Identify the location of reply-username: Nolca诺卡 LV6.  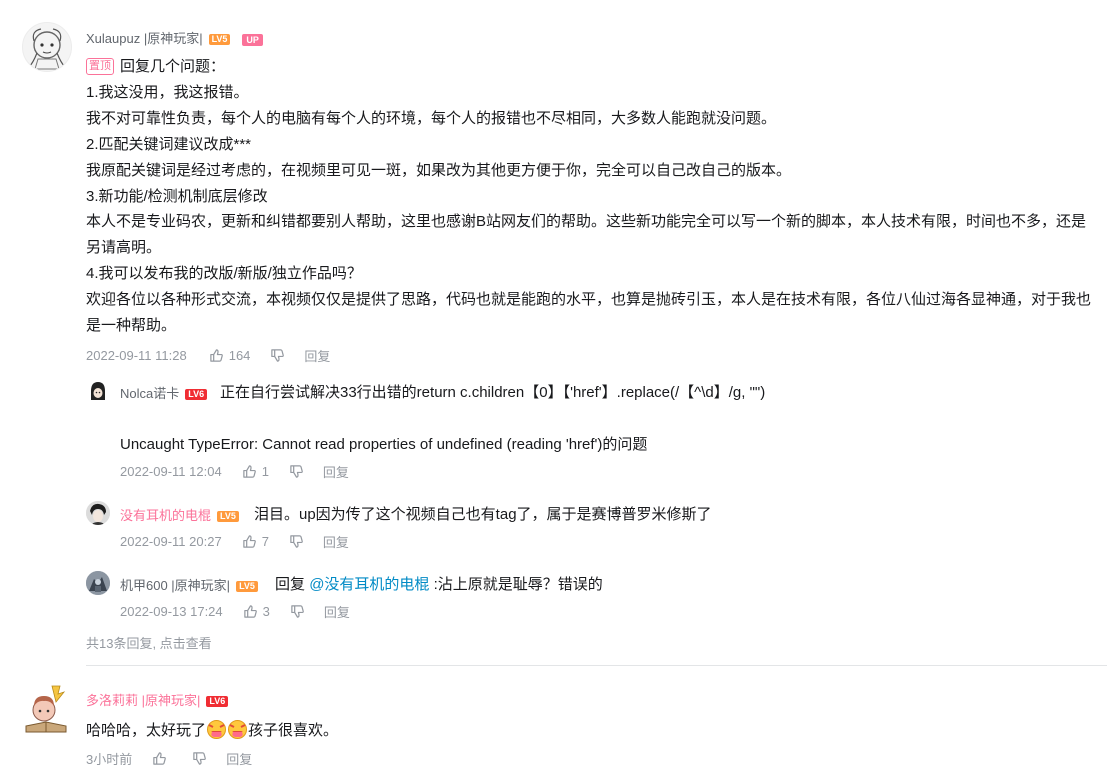
(164, 392).